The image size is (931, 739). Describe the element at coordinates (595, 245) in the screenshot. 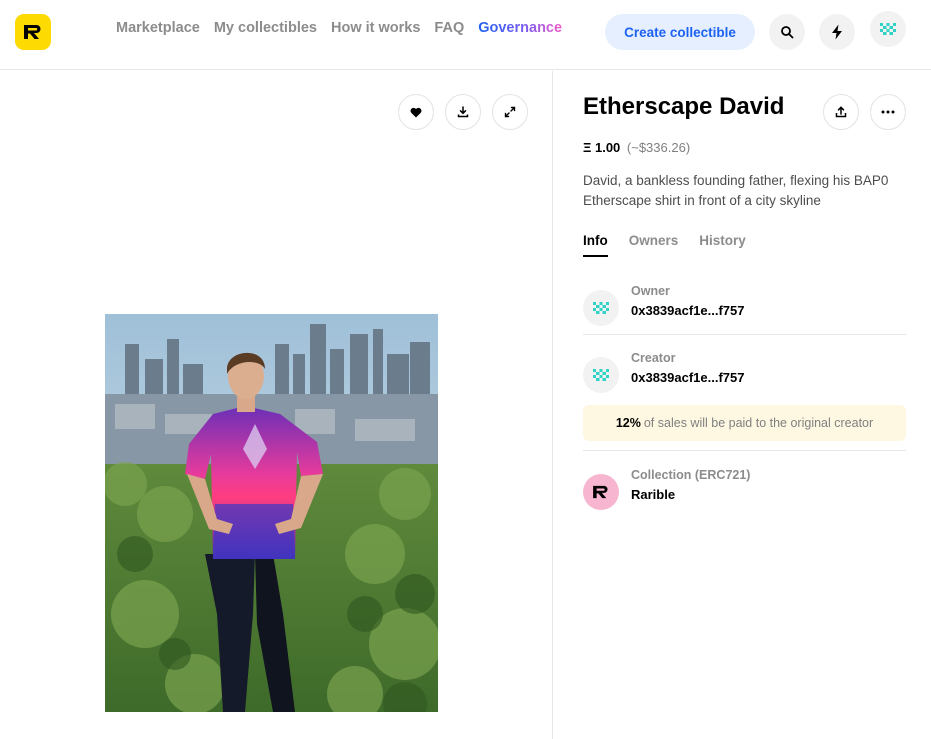

I see `tab-info: Info` at that location.